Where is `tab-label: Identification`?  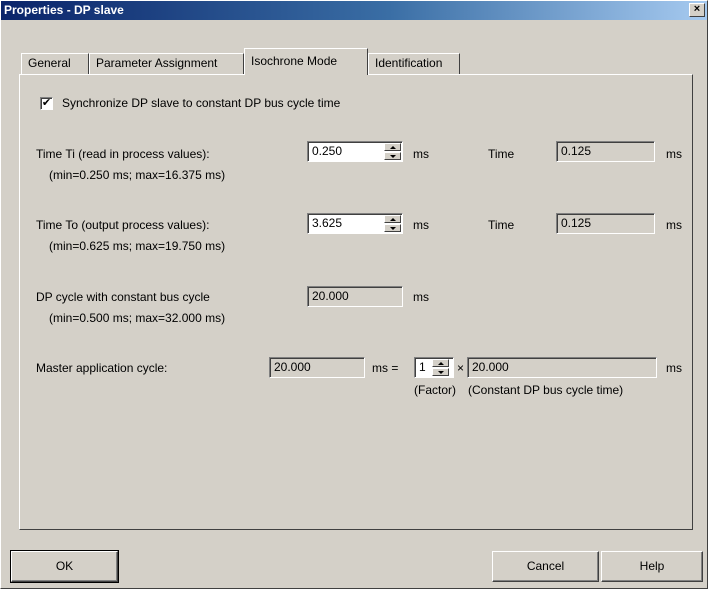 tab-label: Identification is located at coordinates (409, 63).